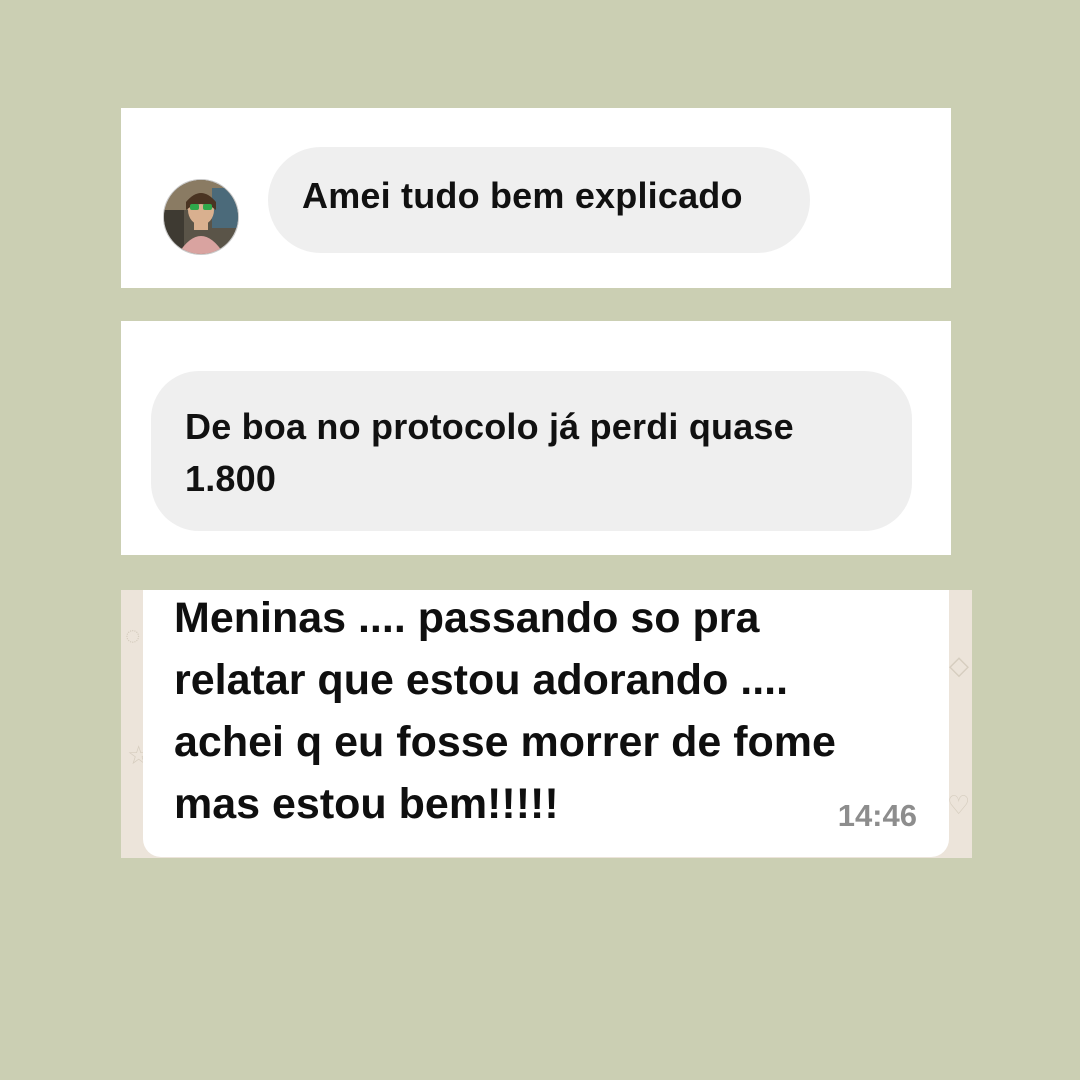  What do you see at coordinates (959, 805) in the screenshot?
I see `wallpaper-doodle: ♡` at bounding box center [959, 805].